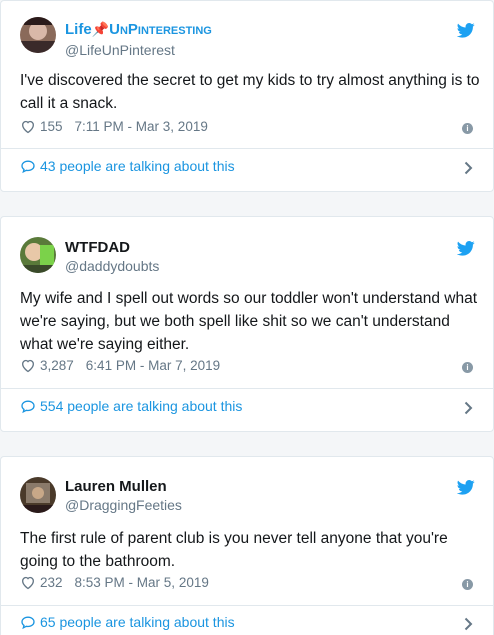 This screenshot has width=494, height=635. Describe the element at coordinates (120, 50) in the screenshot. I see `handle: @LifeUnPinterest` at that location.